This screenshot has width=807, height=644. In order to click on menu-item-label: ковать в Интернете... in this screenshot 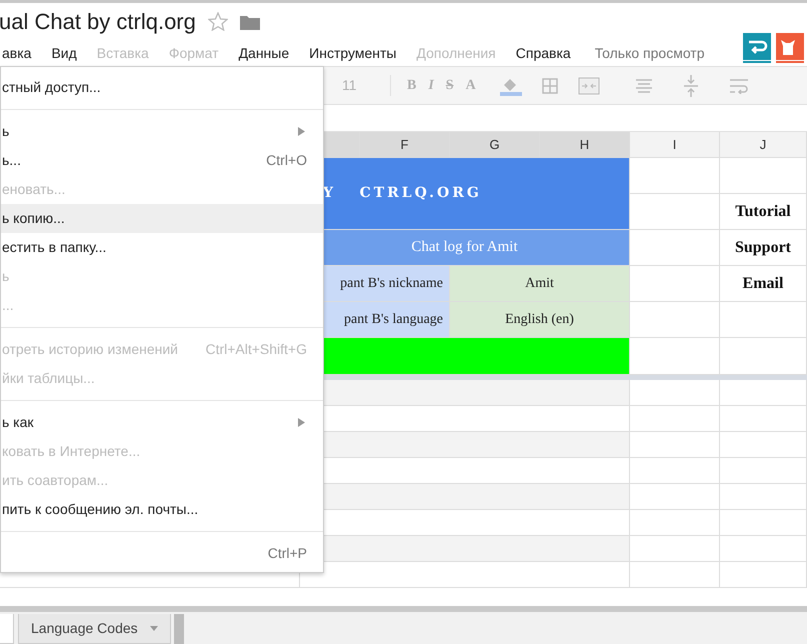, I will do `click(71, 451)`.